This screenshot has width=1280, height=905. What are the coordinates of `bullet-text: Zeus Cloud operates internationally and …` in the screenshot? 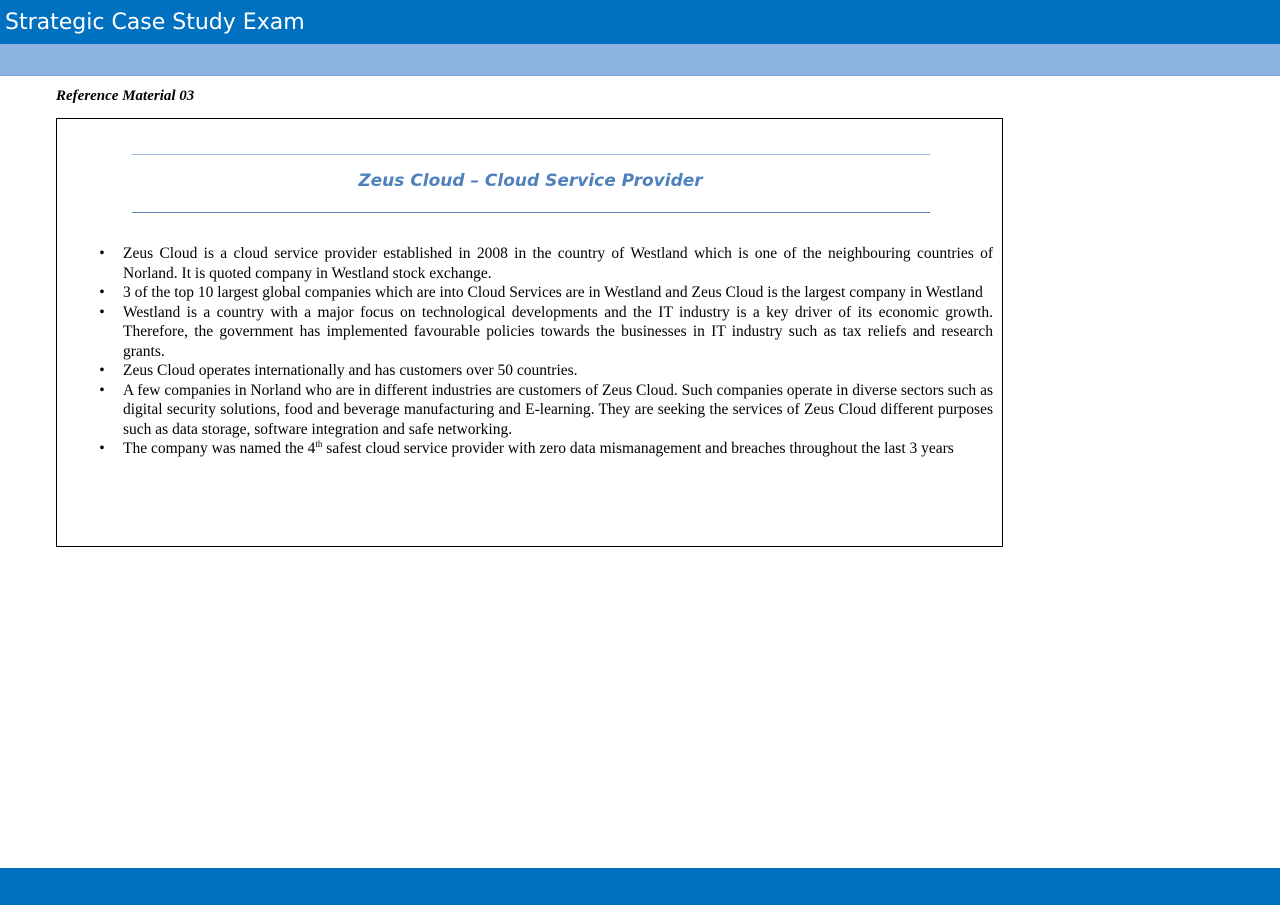 It's located at (350, 370).